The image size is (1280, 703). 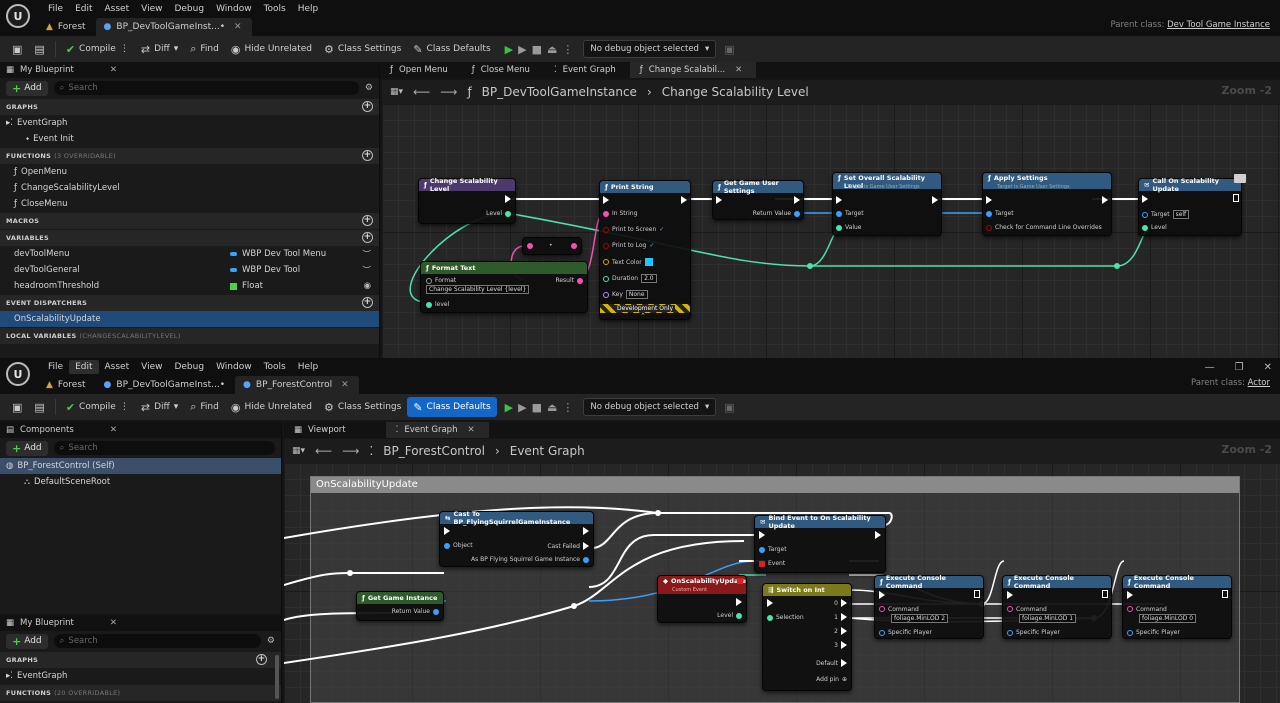 What do you see at coordinates (840, 631) in the screenshot?
I see `case-2-pin: 2` at bounding box center [840, 631].